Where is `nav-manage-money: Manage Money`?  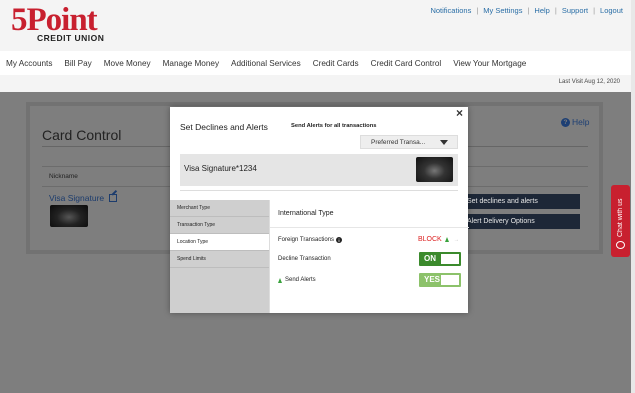
nav-manage-money: Manage Money is located at coordinates (191, 63).